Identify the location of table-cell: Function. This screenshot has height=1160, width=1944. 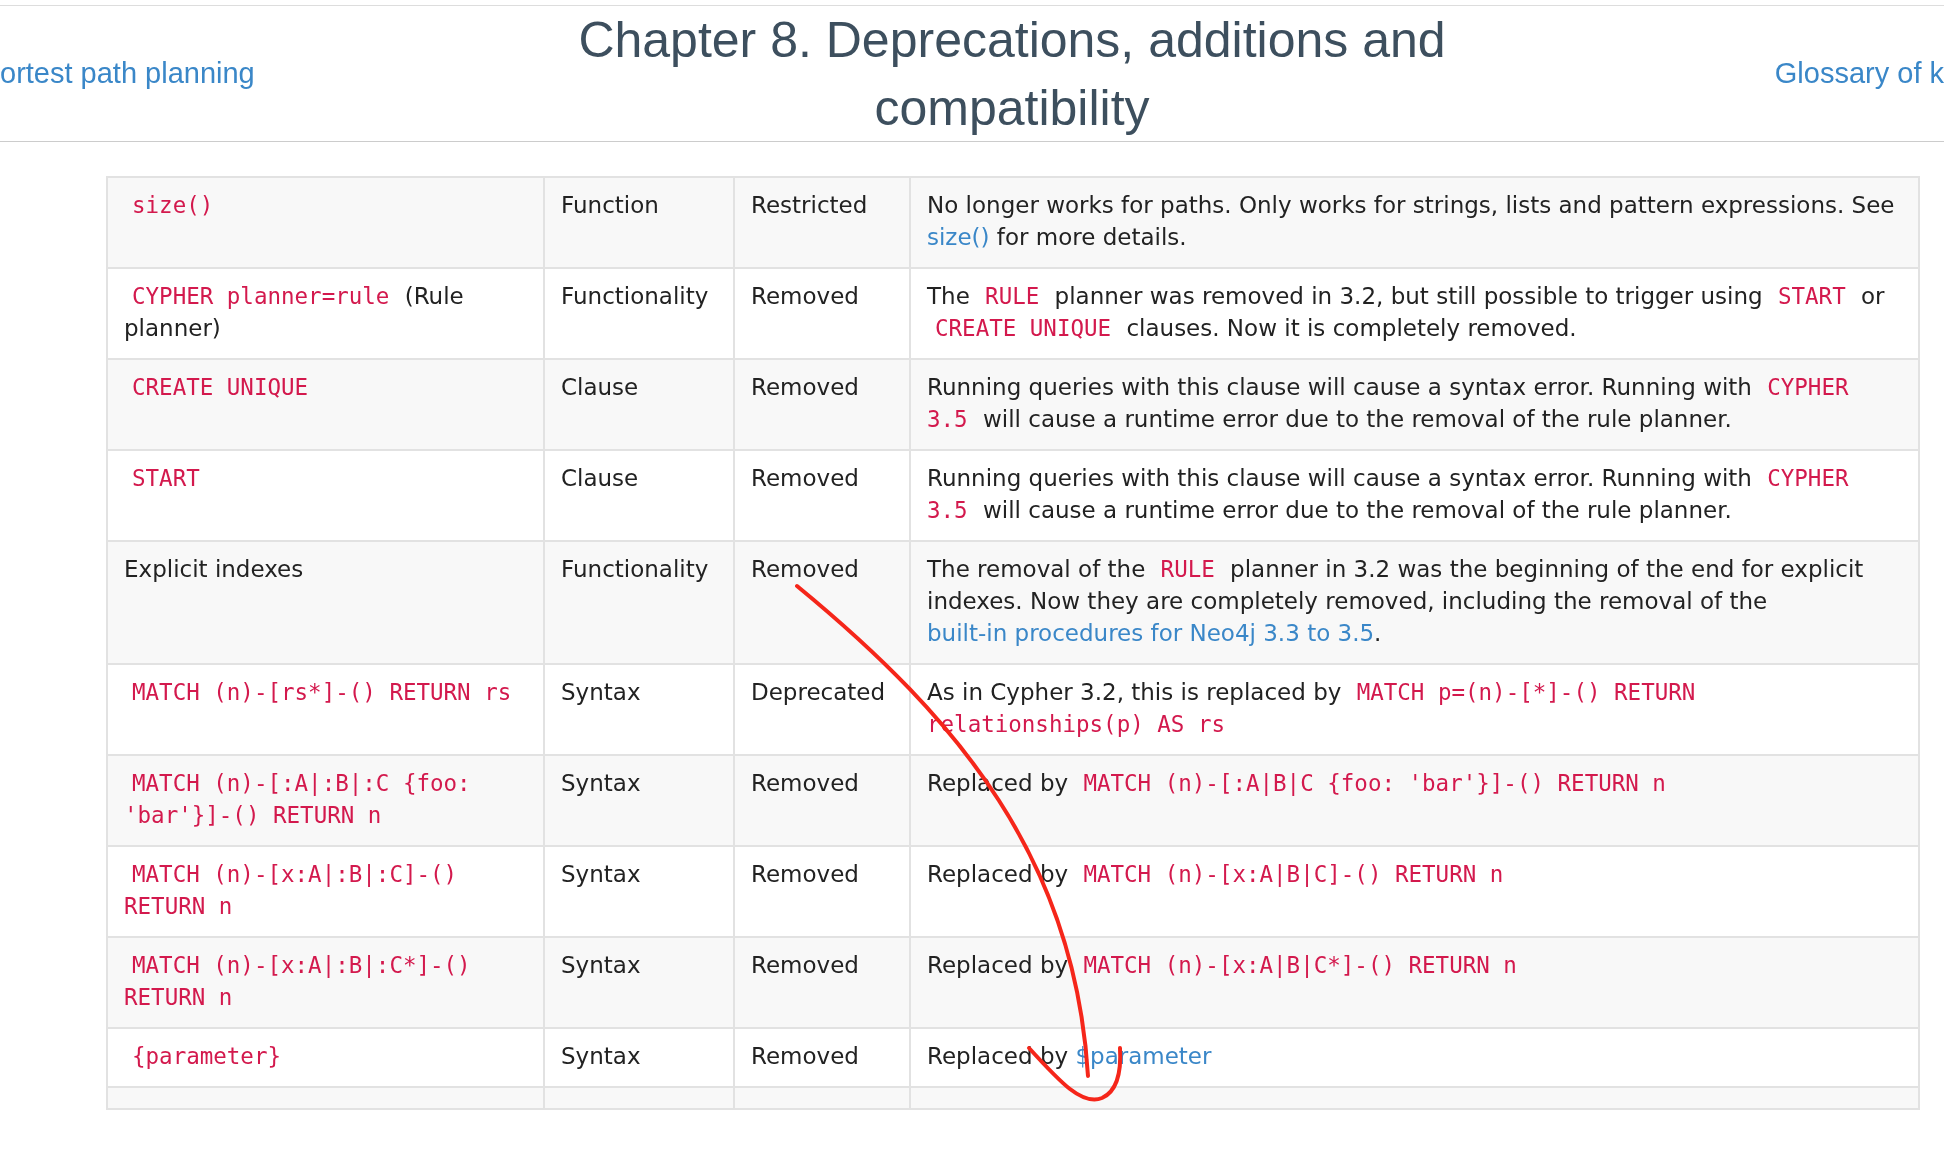
(639, 222).